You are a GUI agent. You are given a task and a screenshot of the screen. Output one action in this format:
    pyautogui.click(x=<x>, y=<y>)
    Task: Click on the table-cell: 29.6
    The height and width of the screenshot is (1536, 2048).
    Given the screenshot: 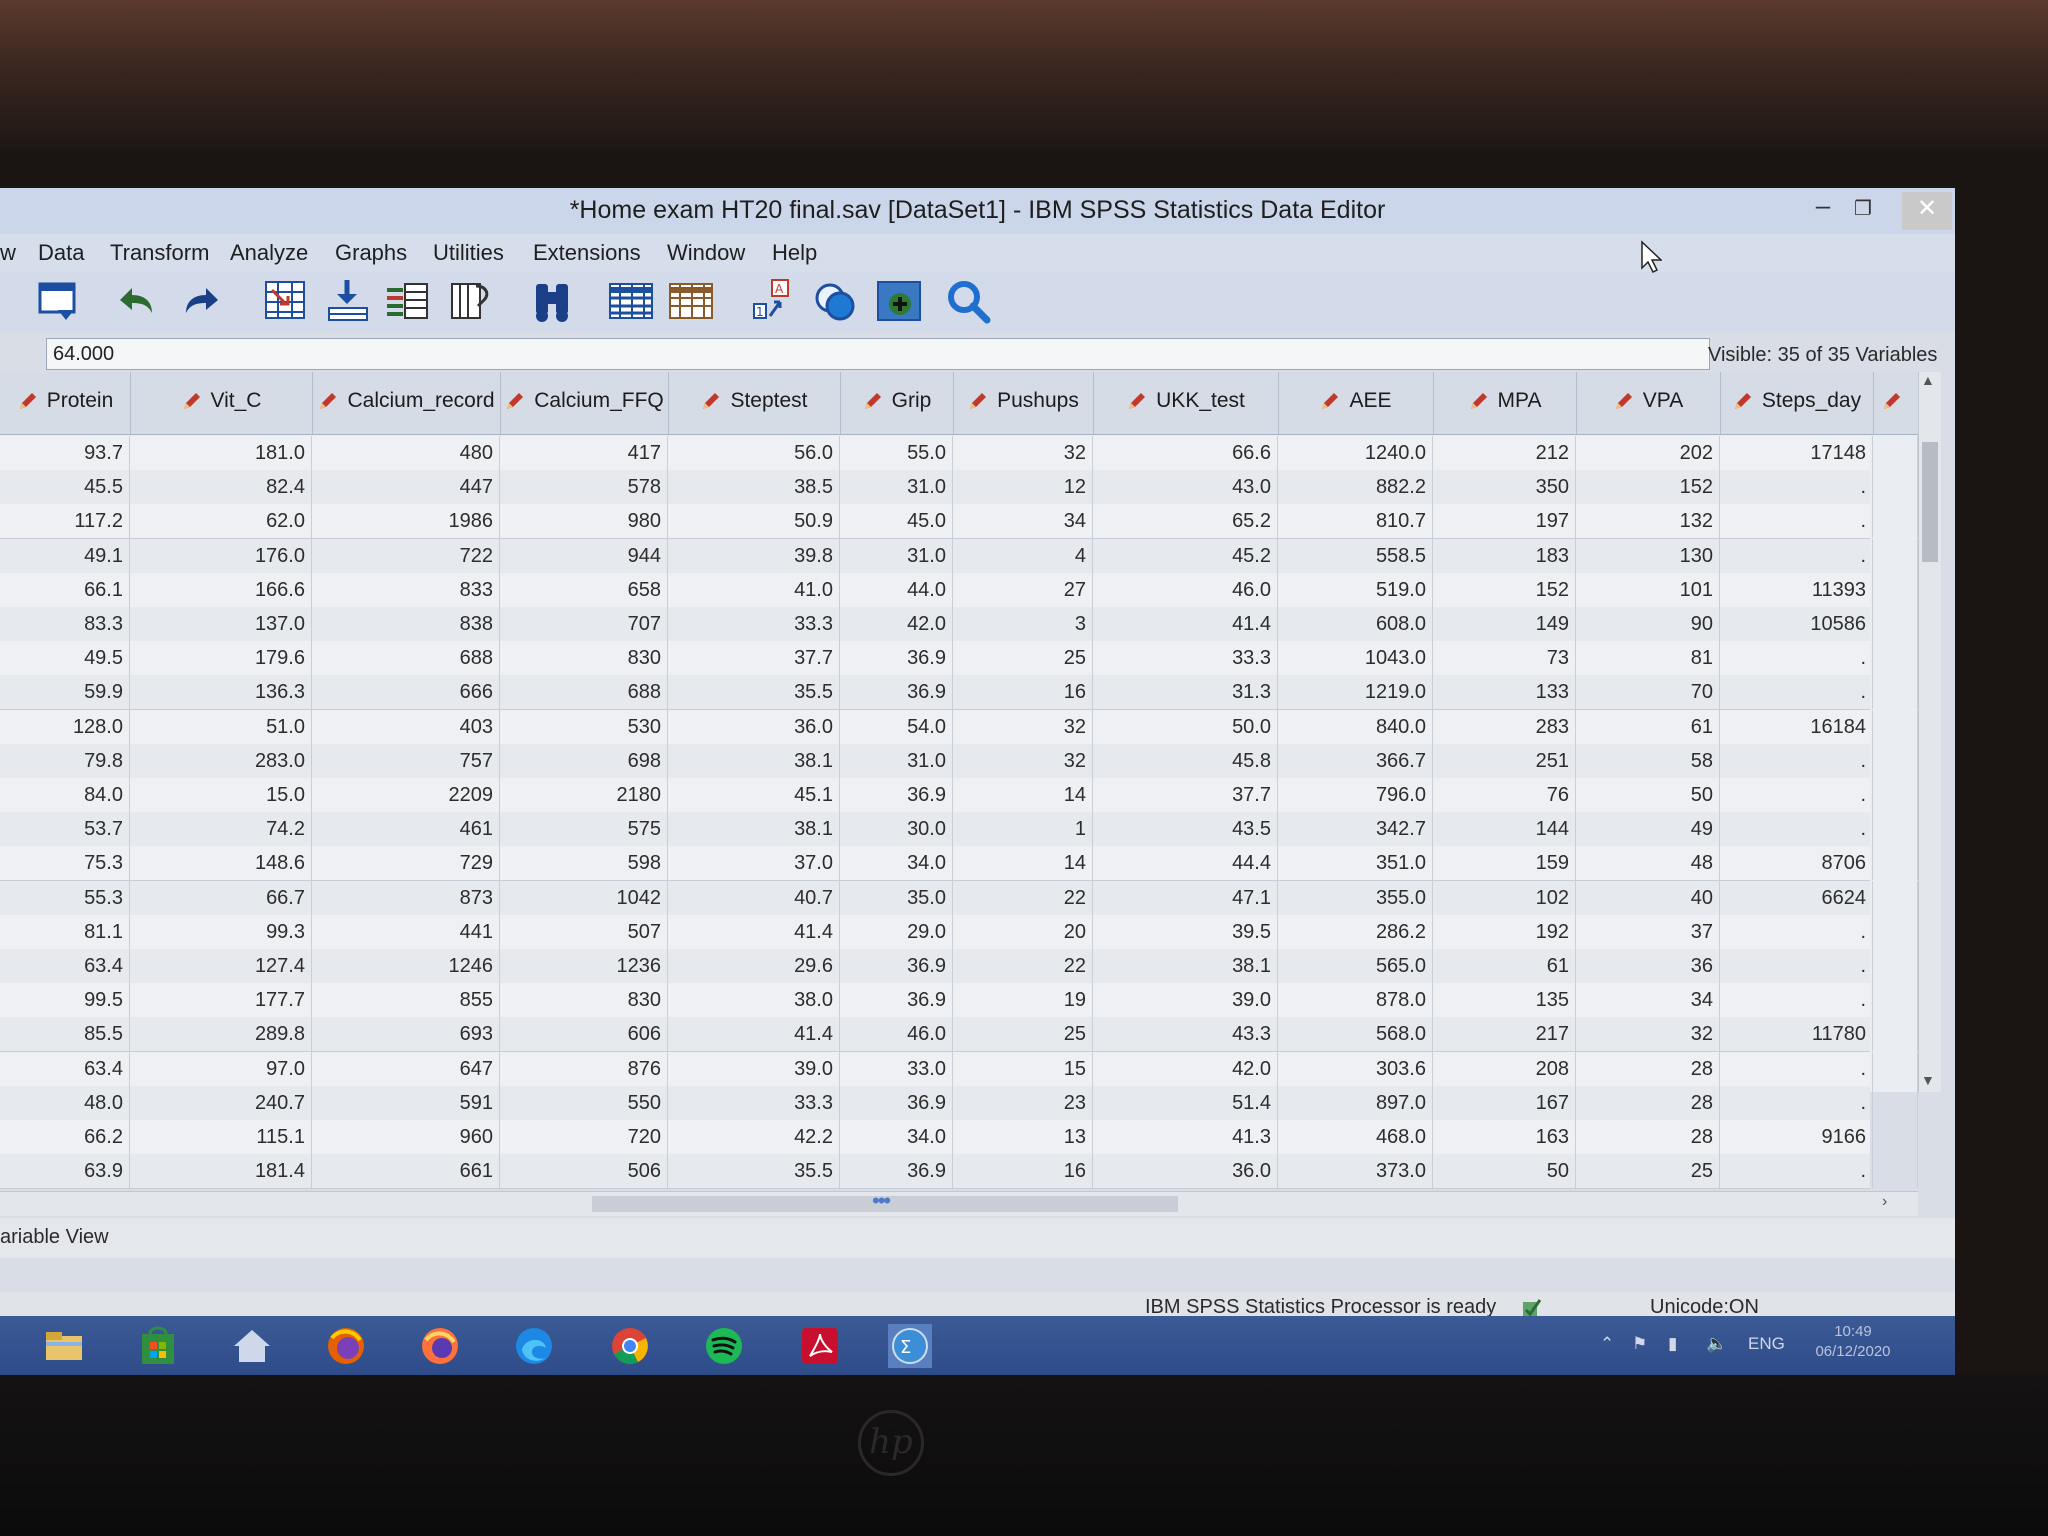 What is the action you would take?
    pyautogui.click(x=754, y=966)
    